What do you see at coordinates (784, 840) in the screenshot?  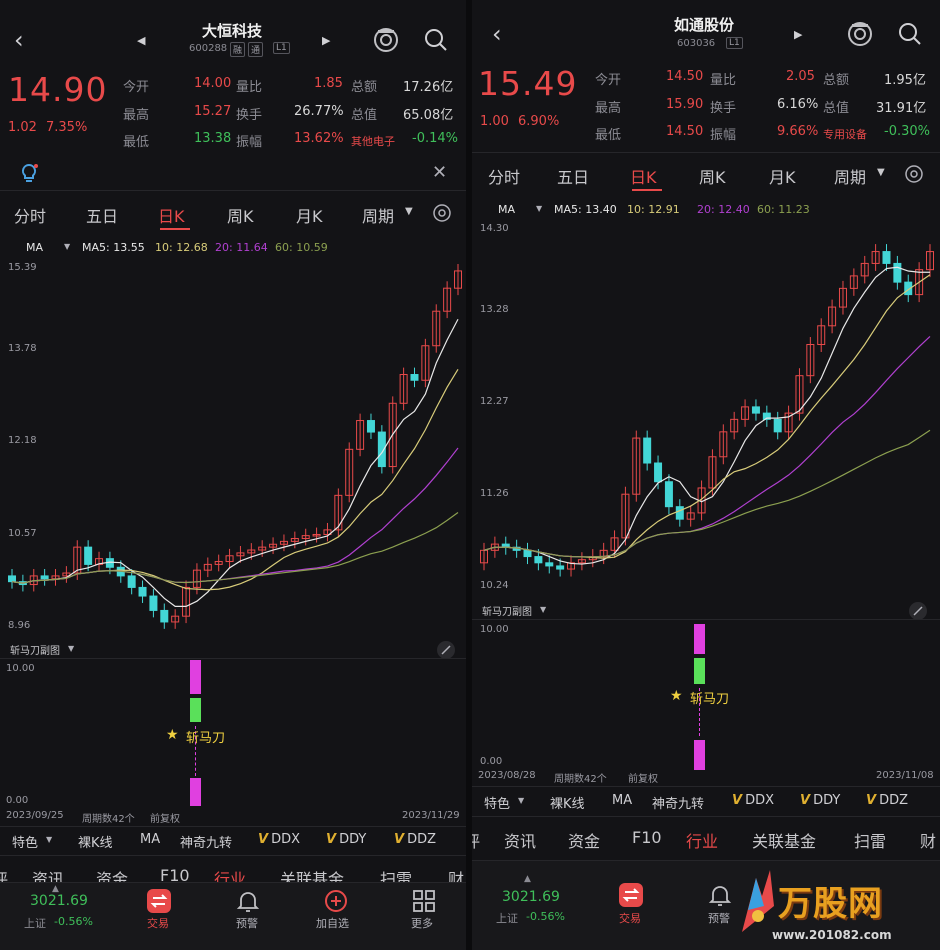 I see `nav-related-funds: 关联基金` at bounding box center [784, 840].